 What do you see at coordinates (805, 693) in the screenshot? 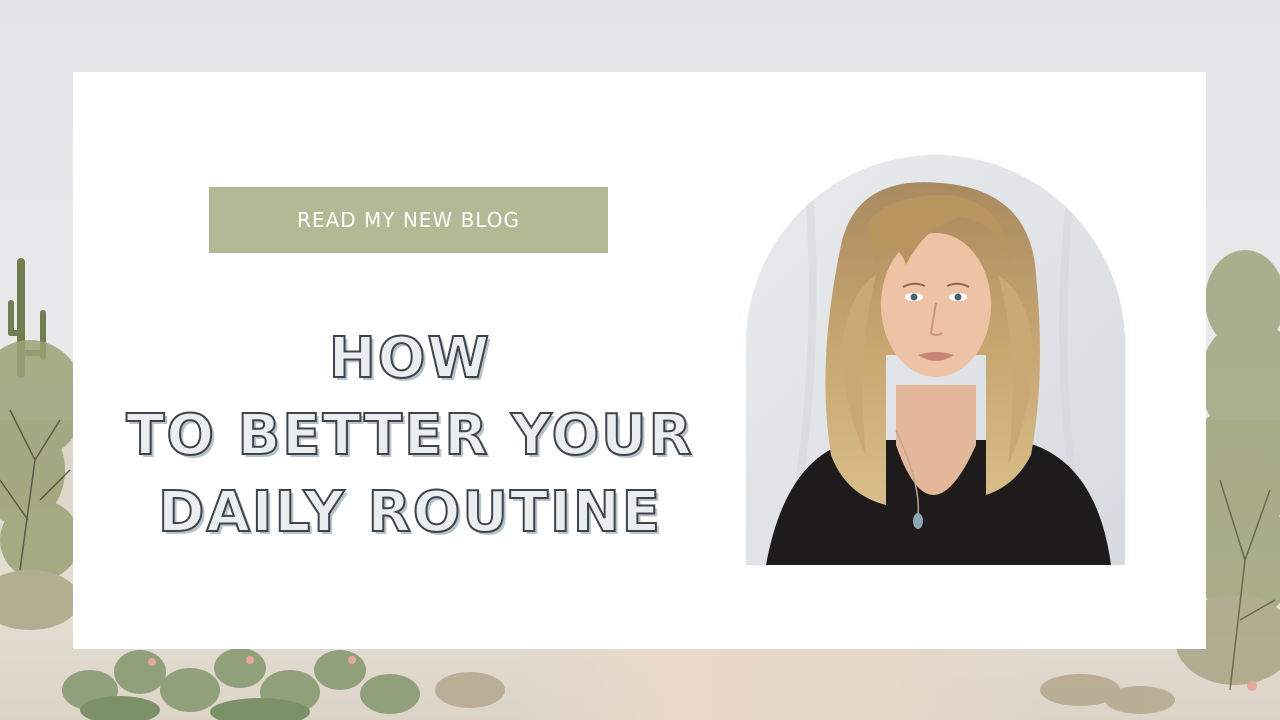
I see `dry-grass` at bounding box center [805, 693].